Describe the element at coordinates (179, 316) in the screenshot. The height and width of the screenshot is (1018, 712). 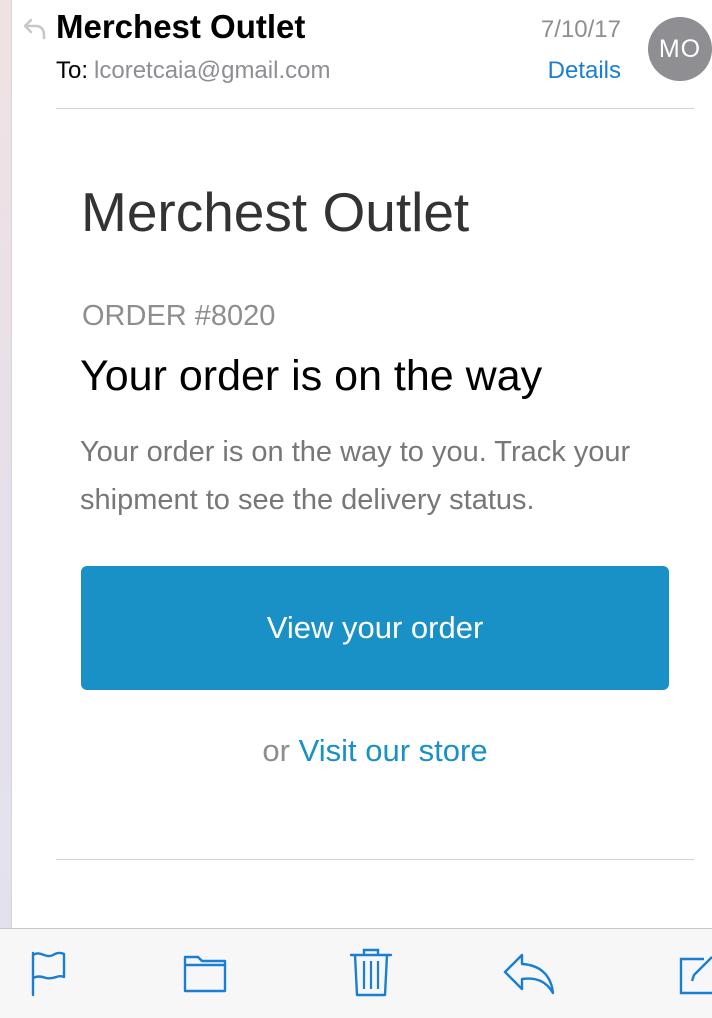
I see `order-number: ORDER #8020` at that location.